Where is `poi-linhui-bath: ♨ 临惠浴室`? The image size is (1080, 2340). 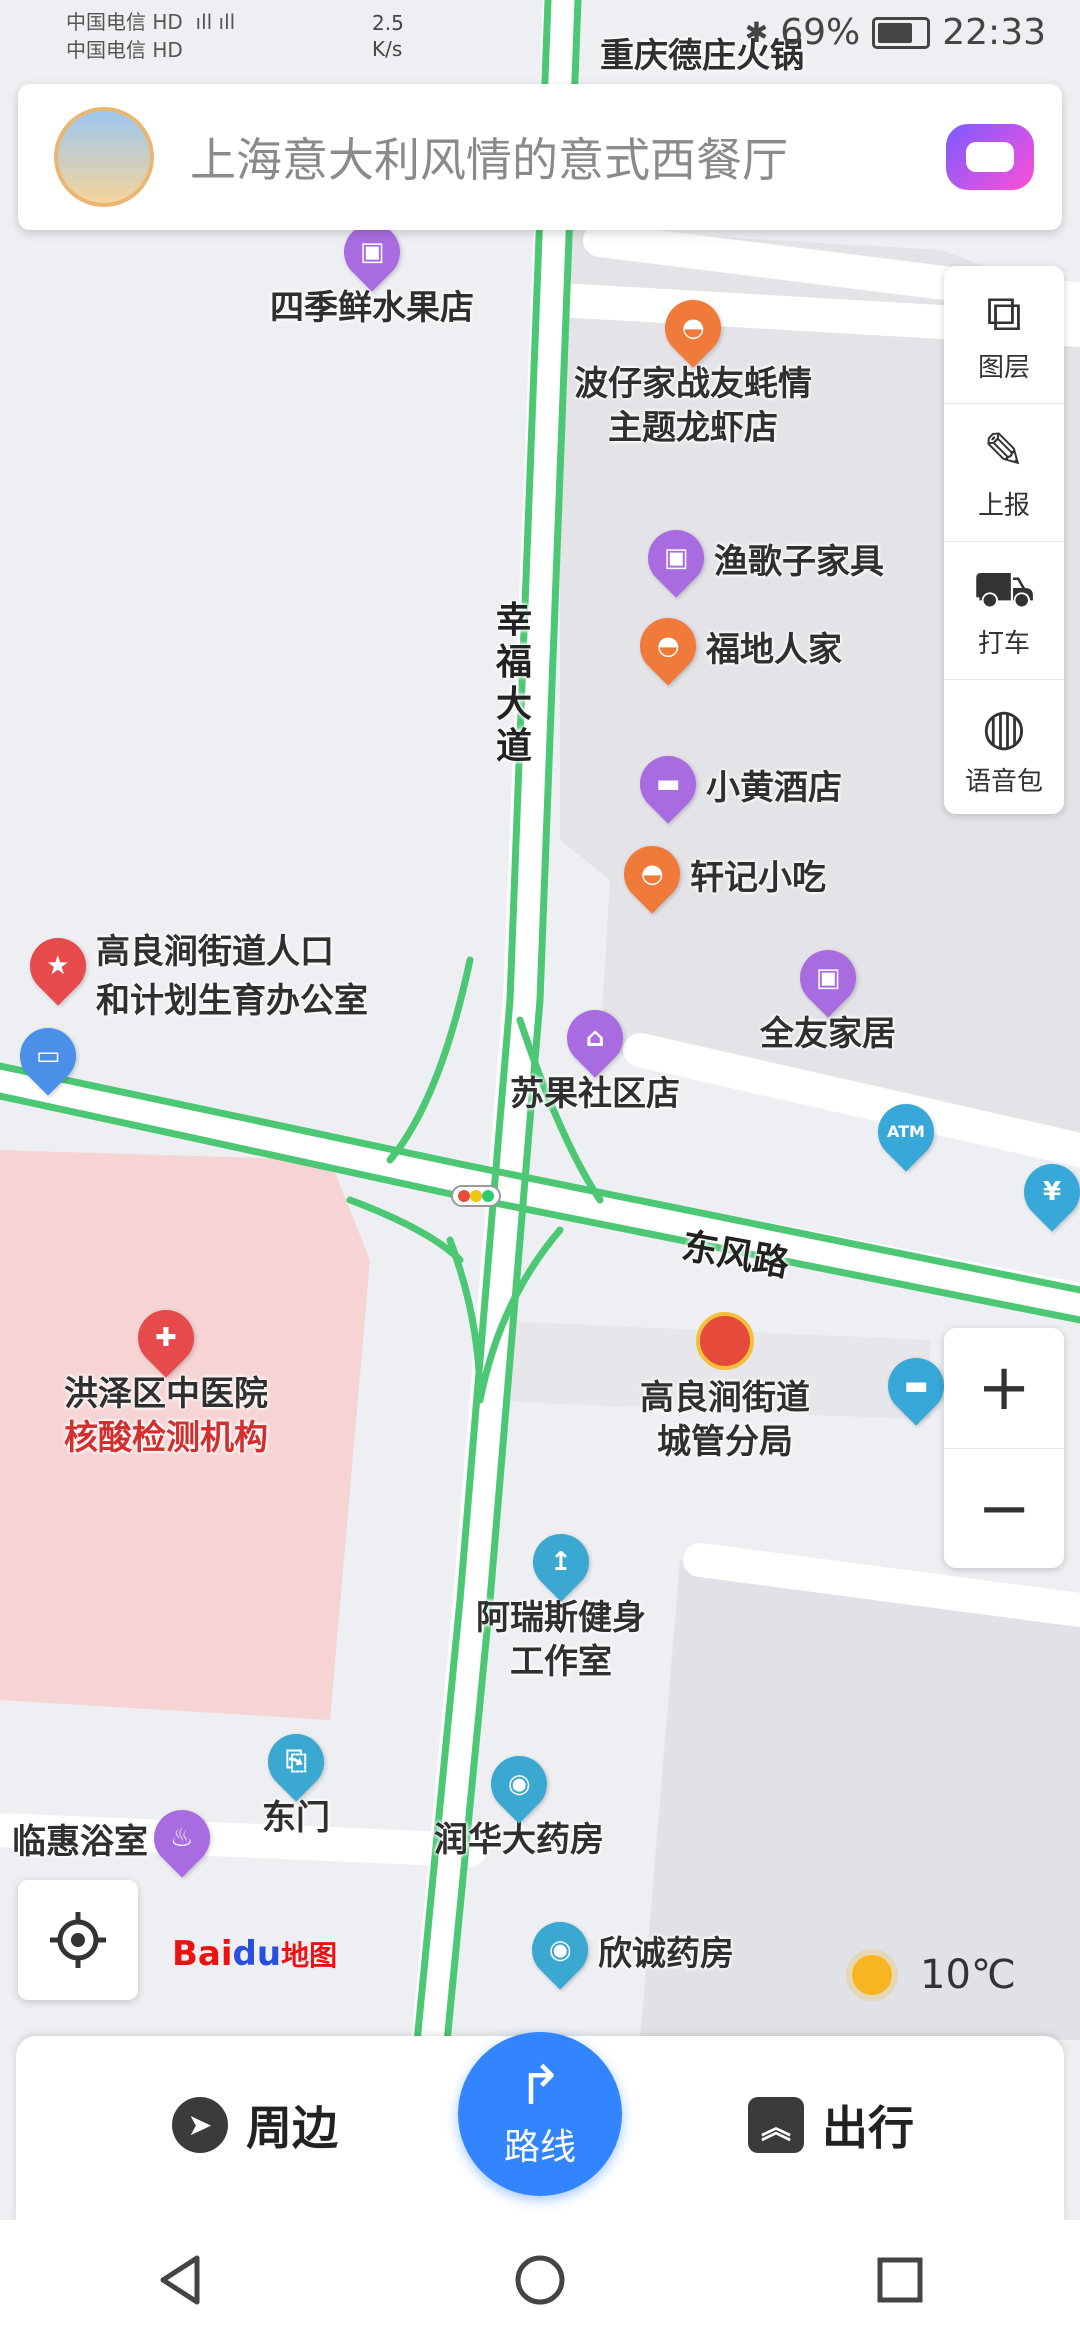
poi-linhui-bath: ♨ 临惠浴室 is located at coordinates (117, 1838).